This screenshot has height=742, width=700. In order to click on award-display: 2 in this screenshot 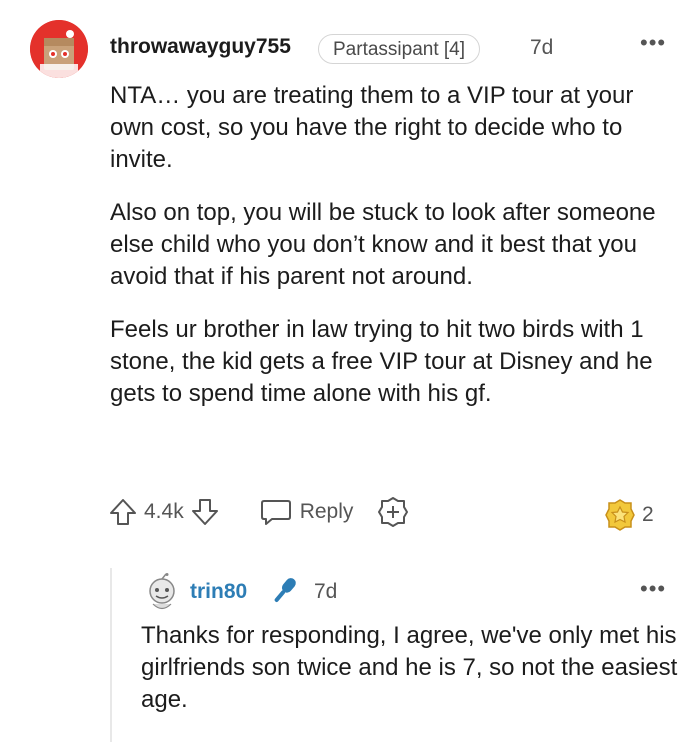, I will do `click(629, 515)`.